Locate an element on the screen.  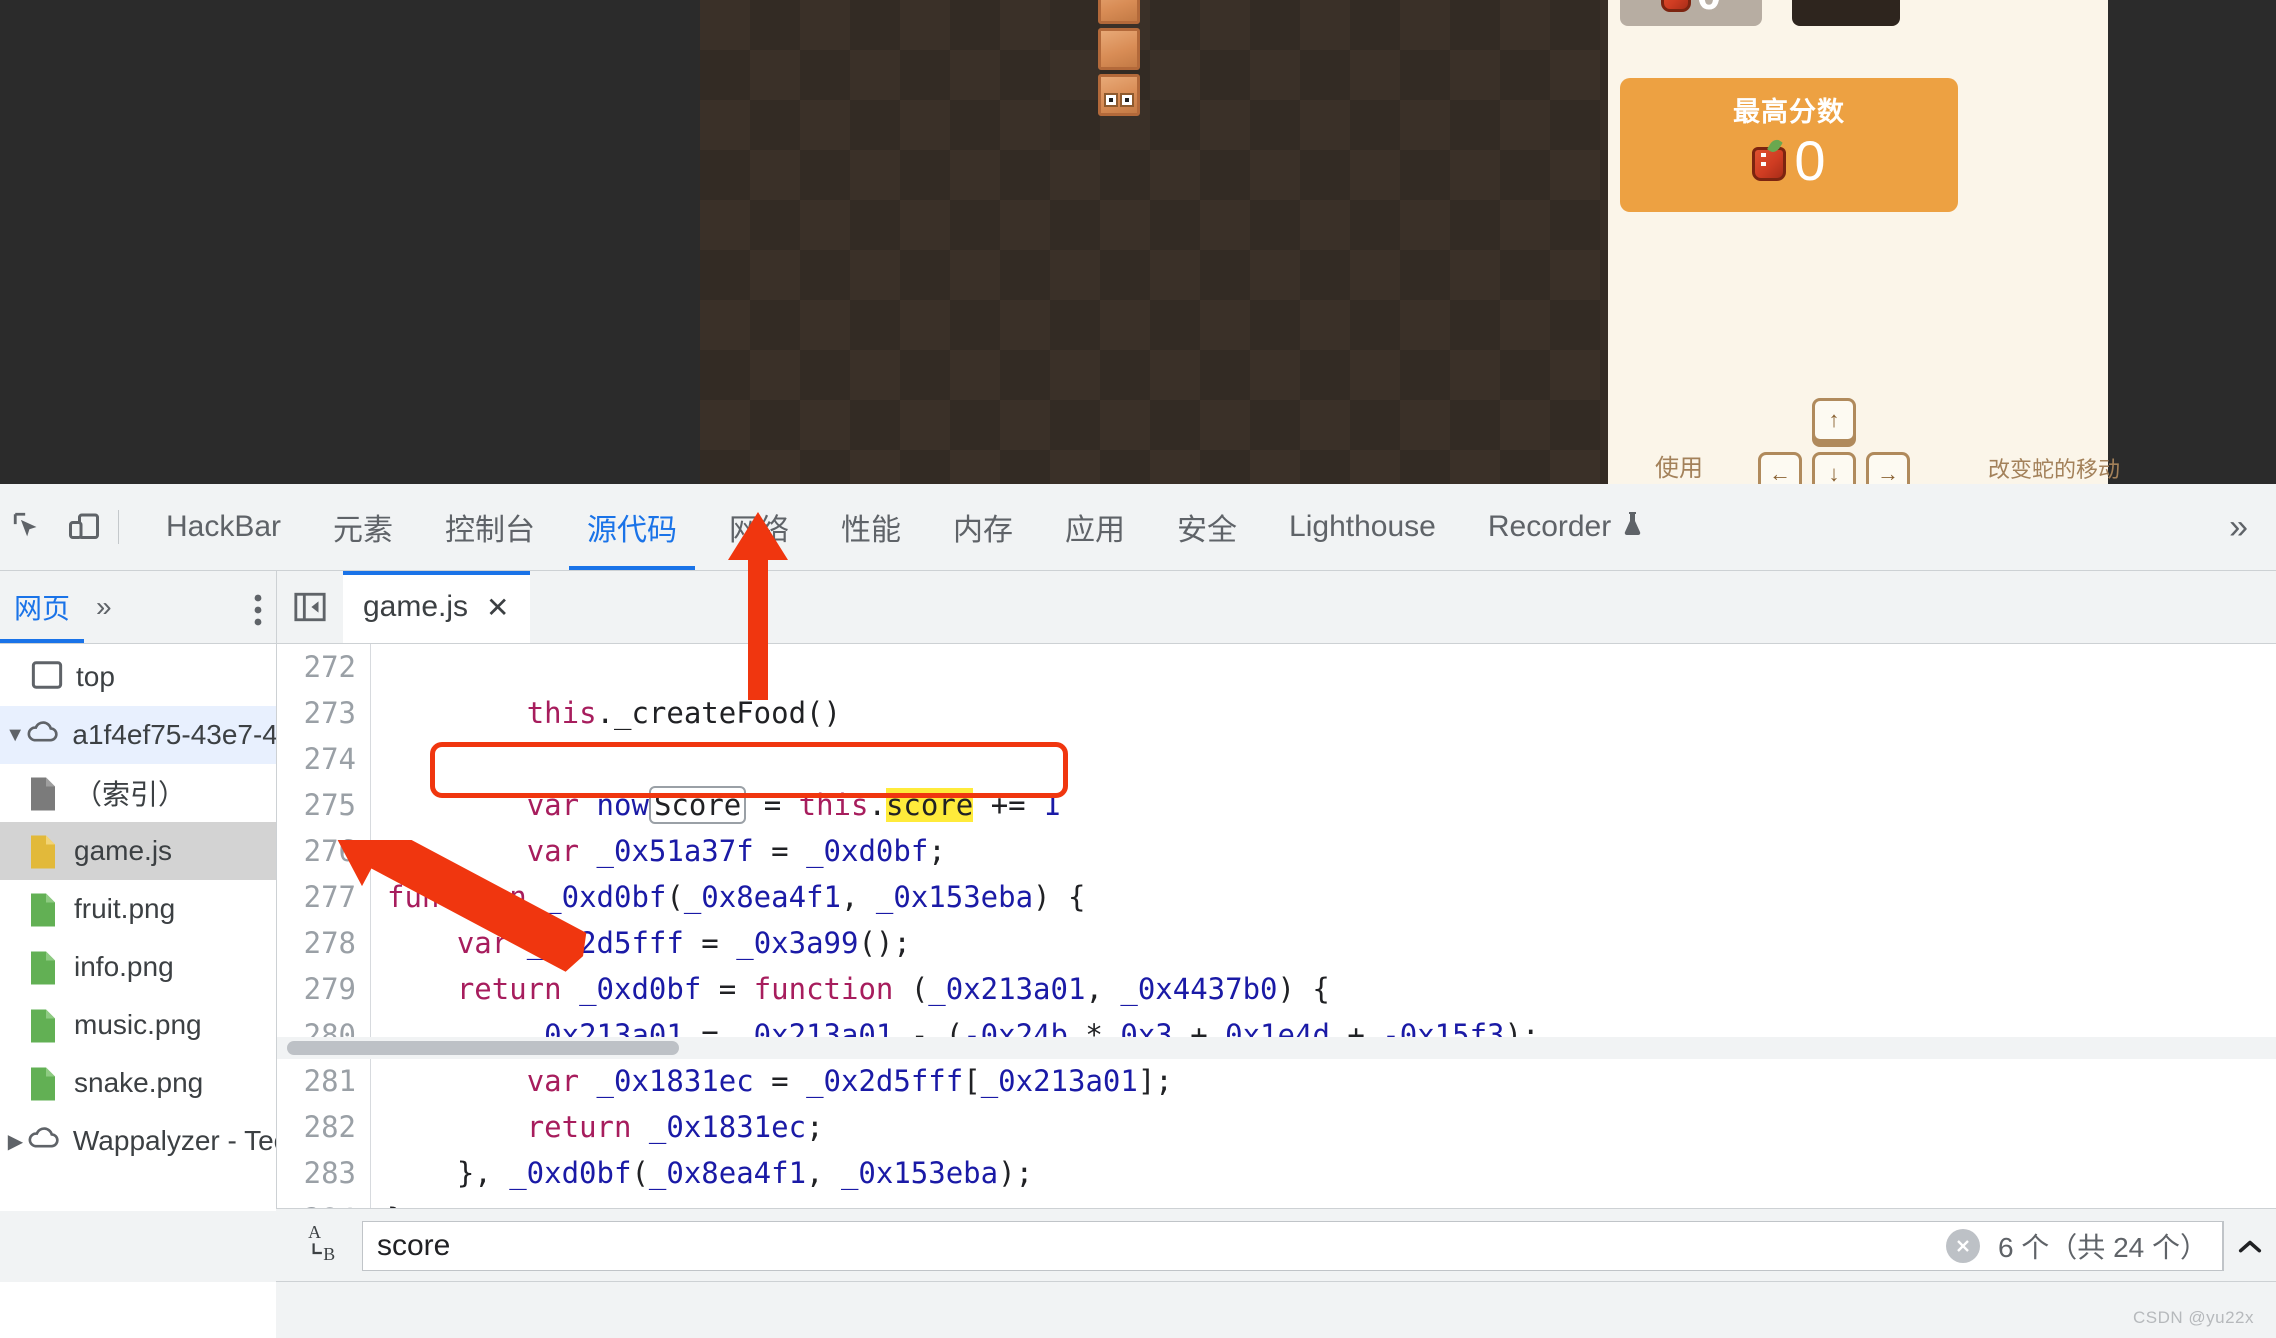
tab-sources: 源代码 is located at coordinates (632, 527).